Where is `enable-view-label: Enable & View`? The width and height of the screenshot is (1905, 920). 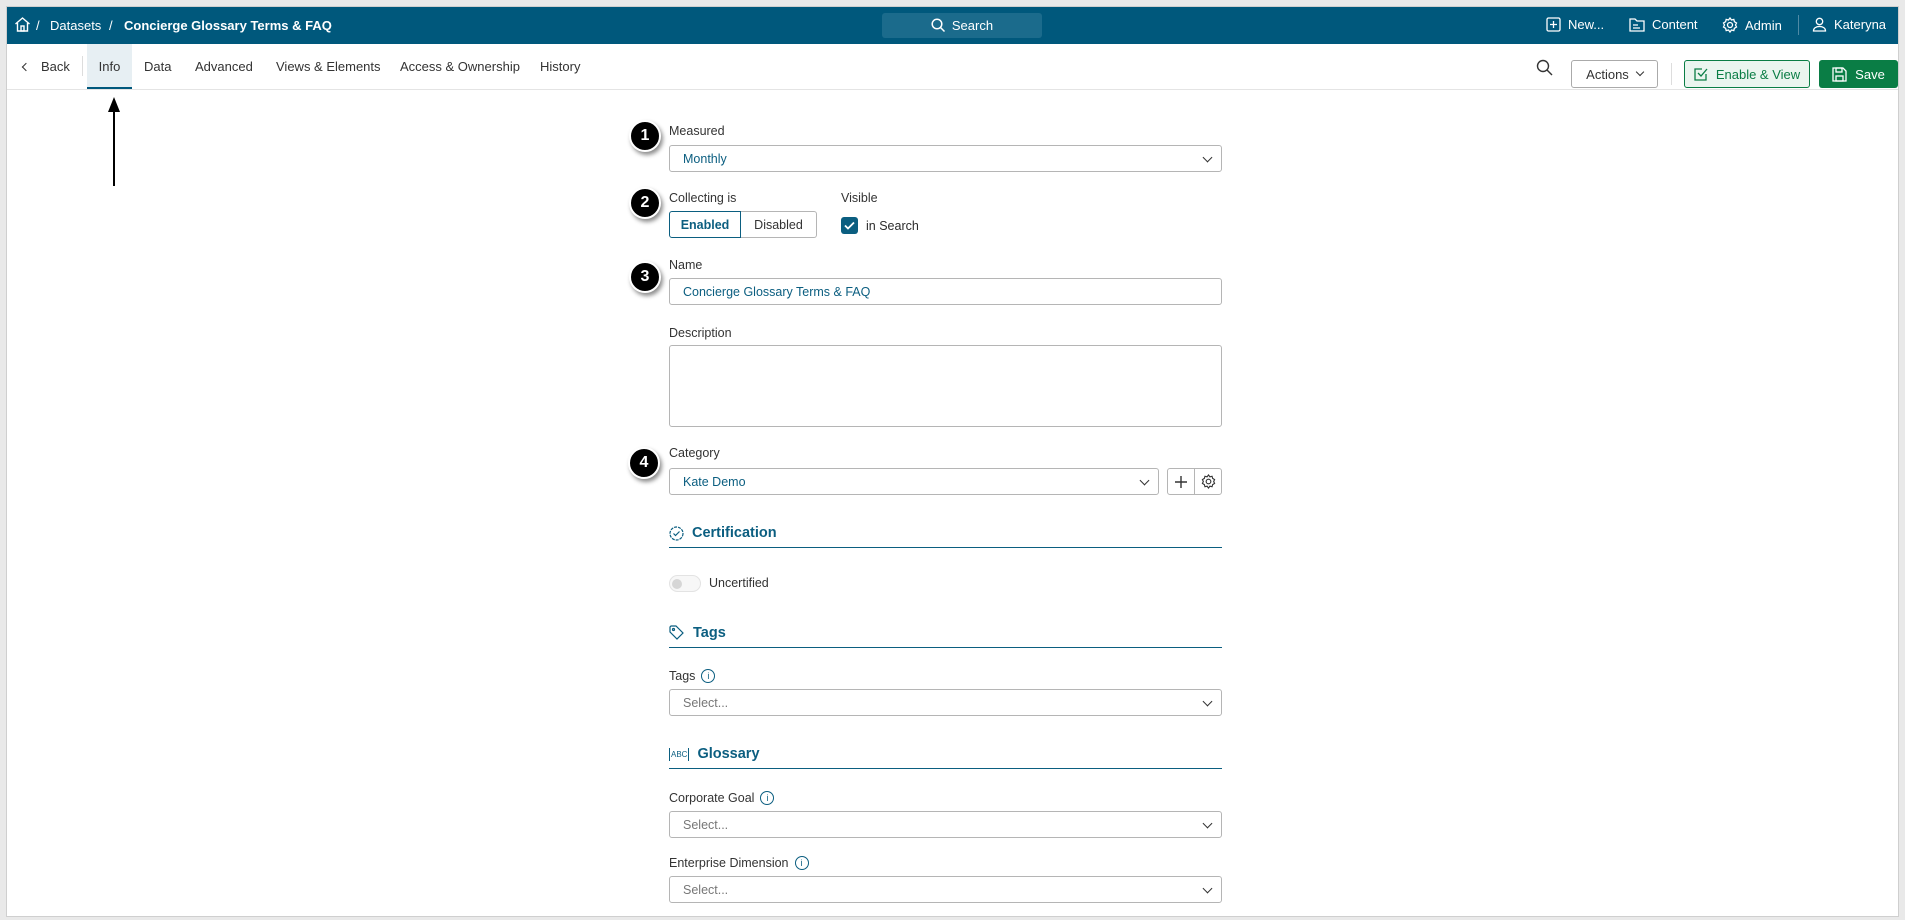
enable-view-label: Enable & View is located at coordinates (1758, 74).